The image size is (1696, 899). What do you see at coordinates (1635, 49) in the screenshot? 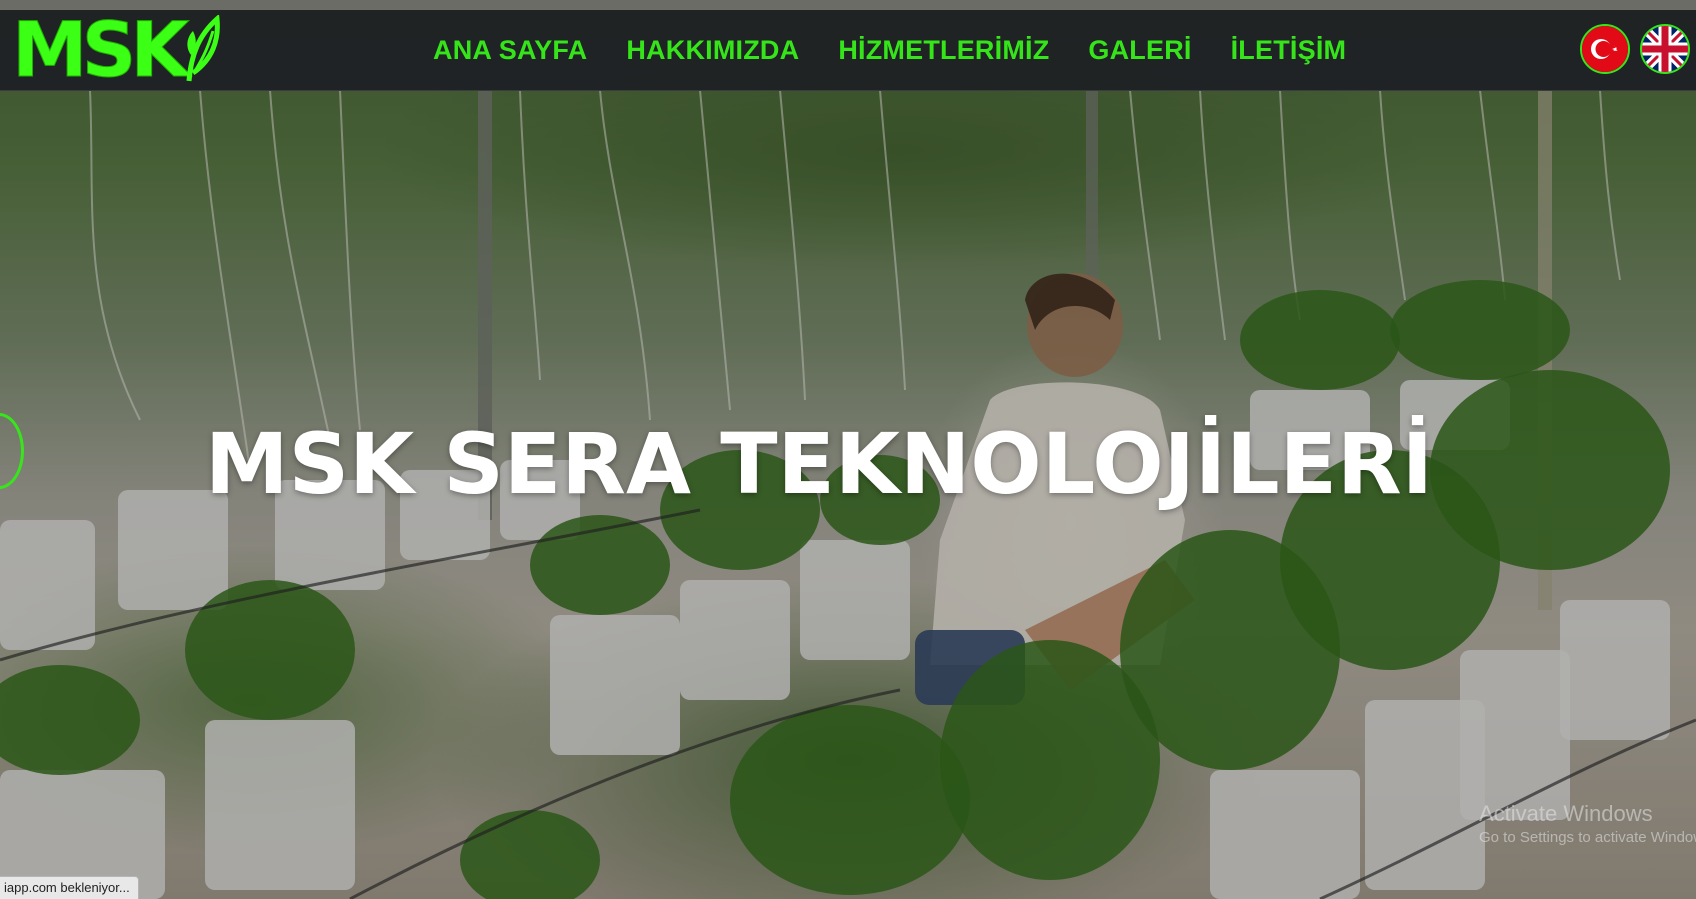
I see `language-switcher` at bounding box center [1635, 49].